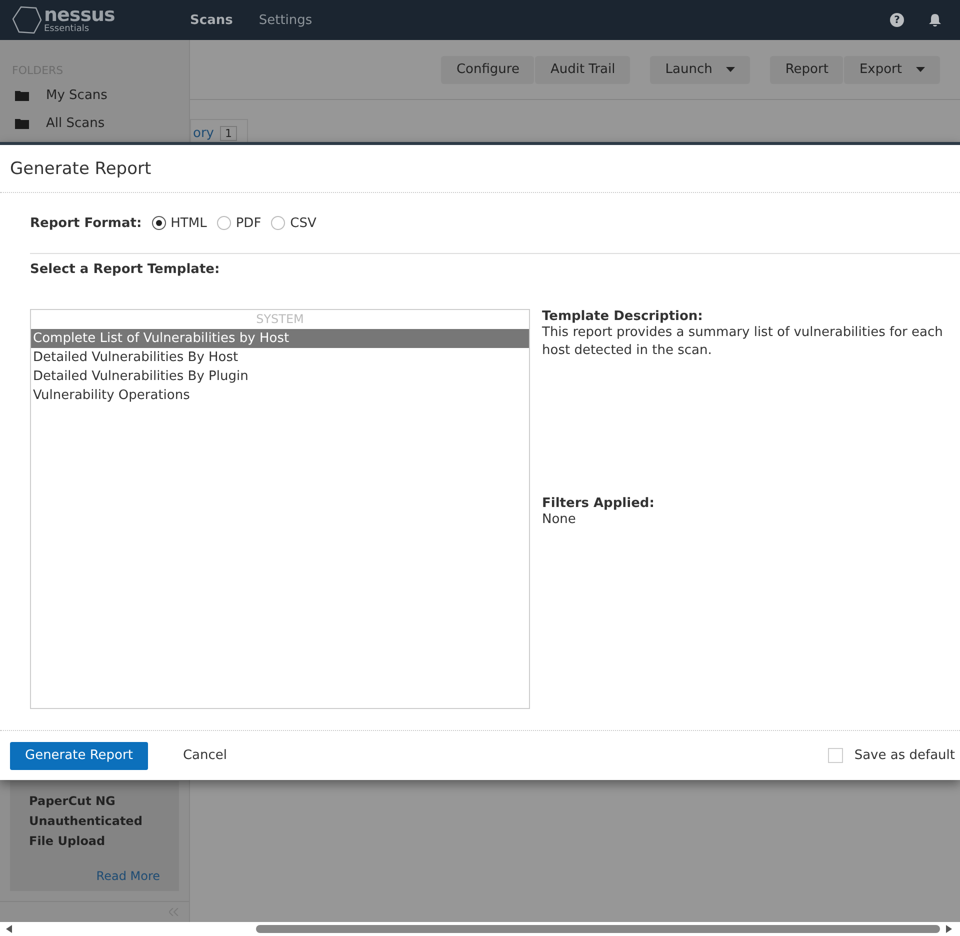 The image size is (960, 936). What do you see at coordinates (949, 929) in the screenshot?
I see `scroll-right-icon` at bounding box center [949, 929].